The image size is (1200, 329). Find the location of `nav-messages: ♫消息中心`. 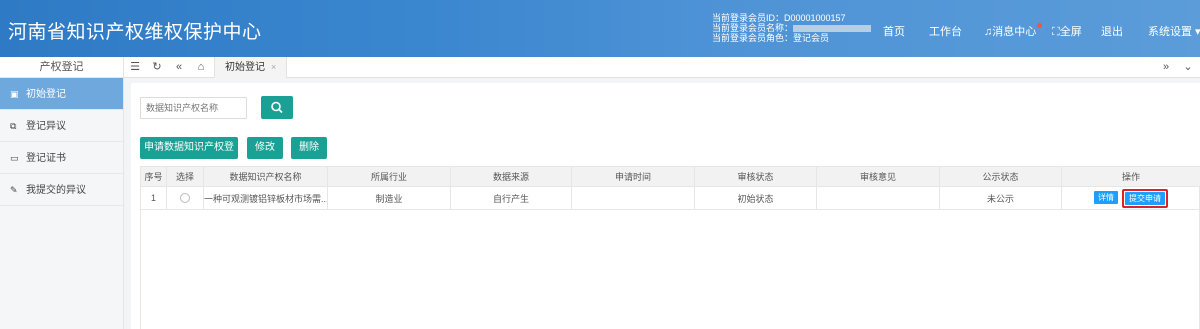

nav-messages: ♫消息中心 is located at coordinates (1013, 31).